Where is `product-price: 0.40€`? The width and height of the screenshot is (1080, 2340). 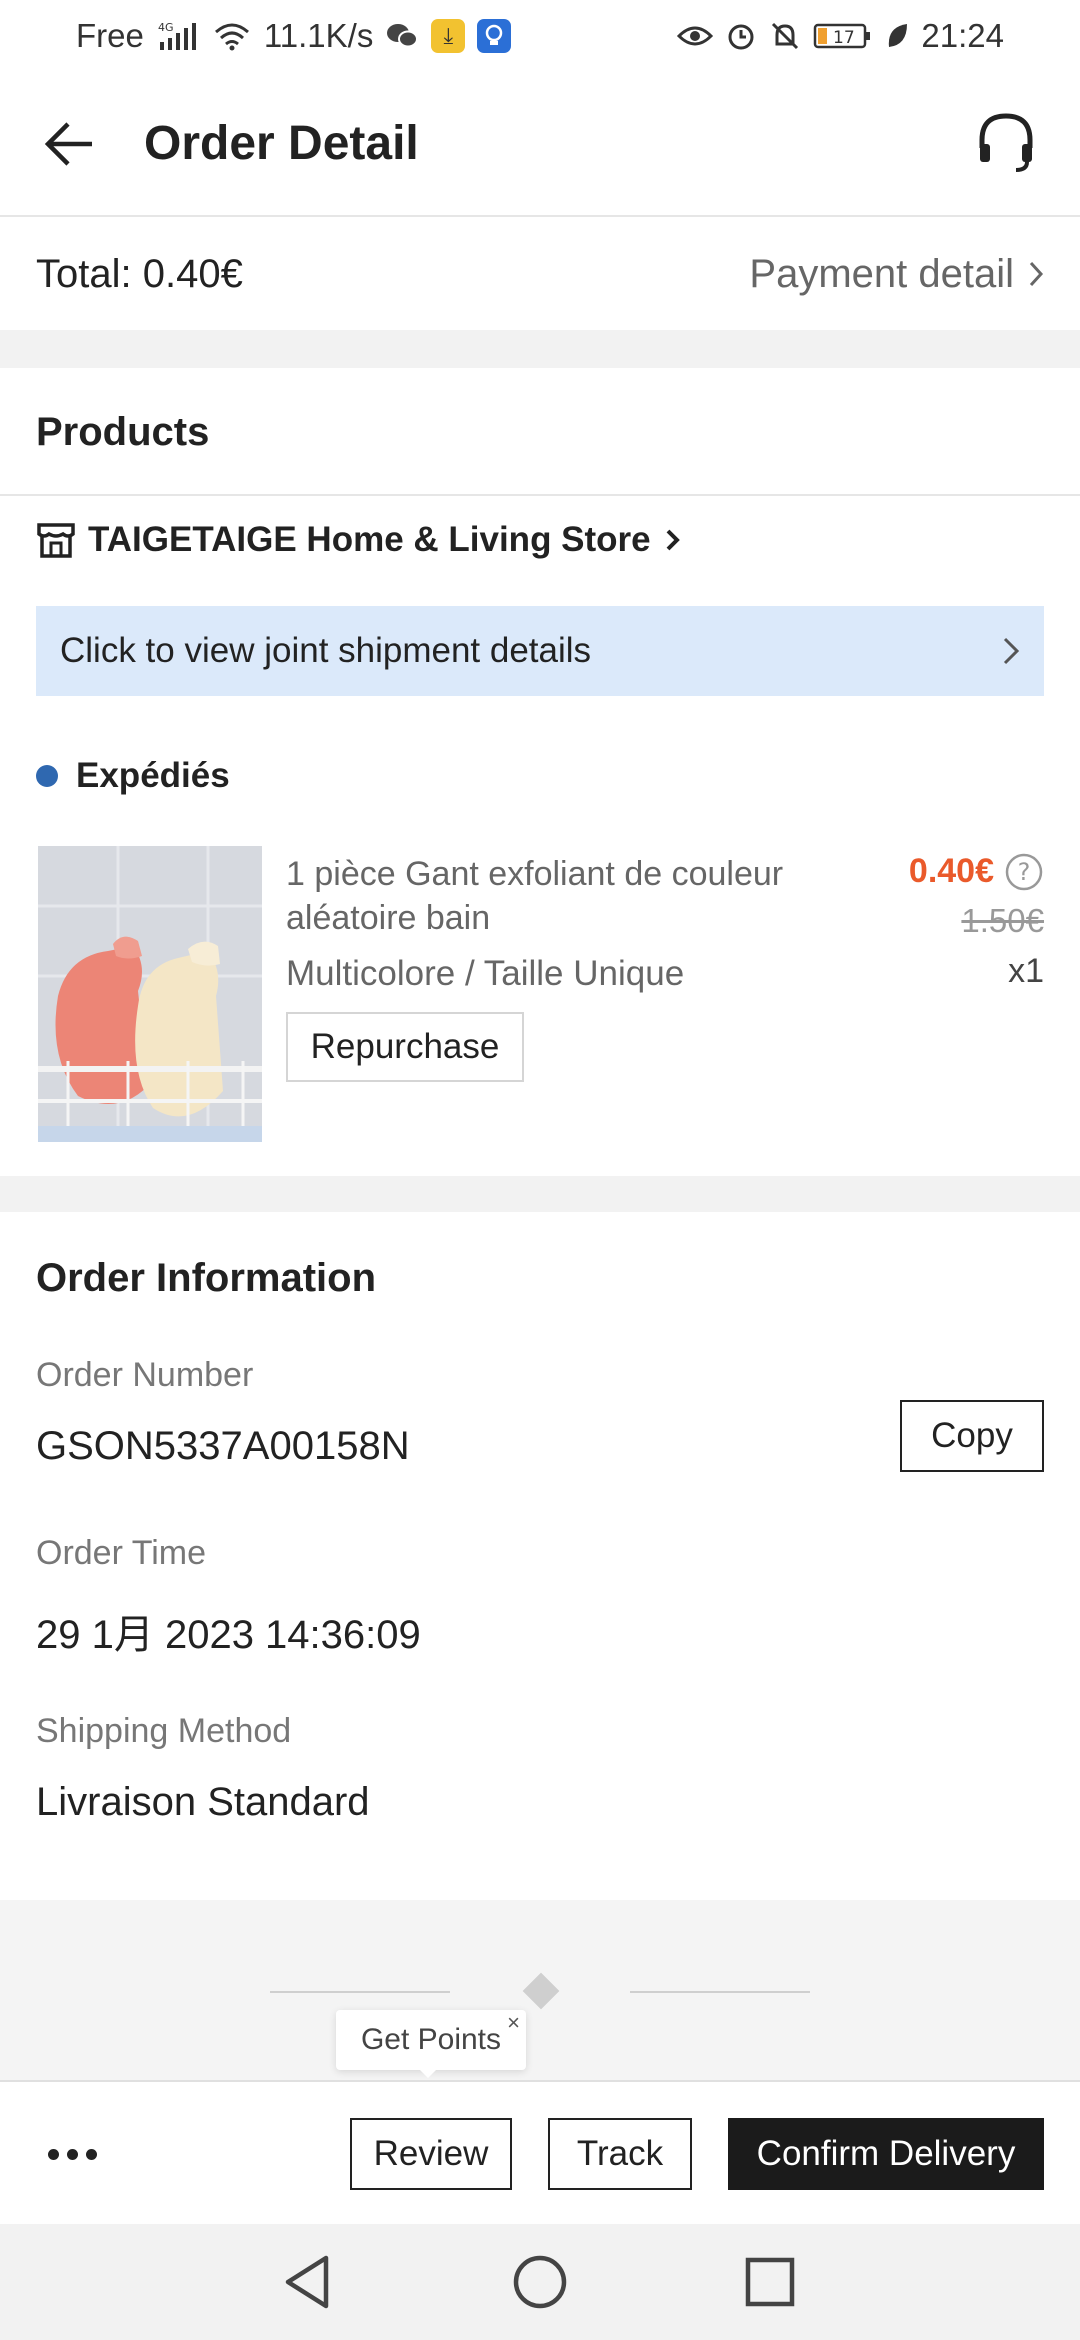 product-price: 0.40€ is located at coordinates (951, 871).